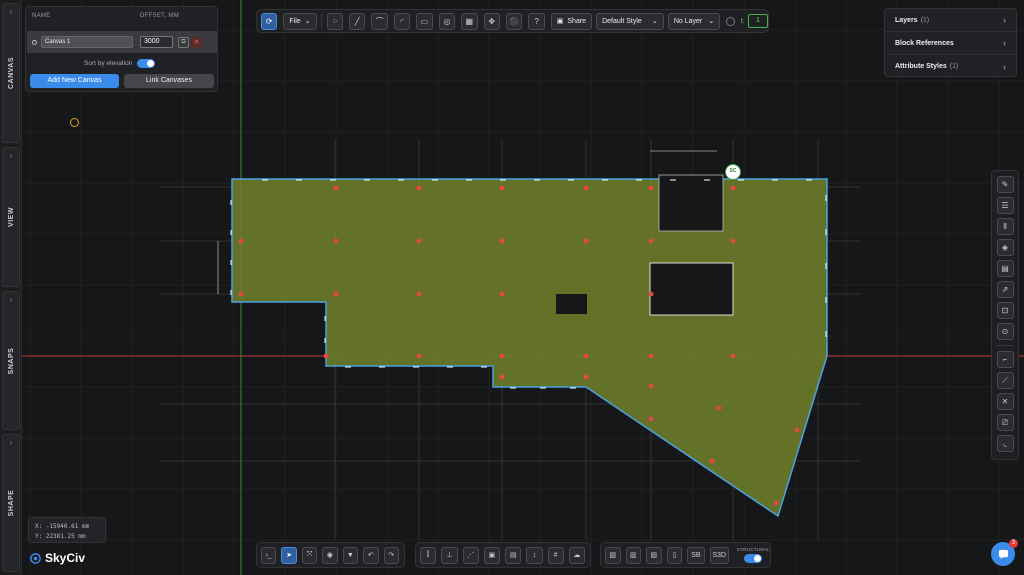  Describe the element at coordinates (576, 555) in the screenshot. I see `cloud-tool-icon: ☁` at that location.